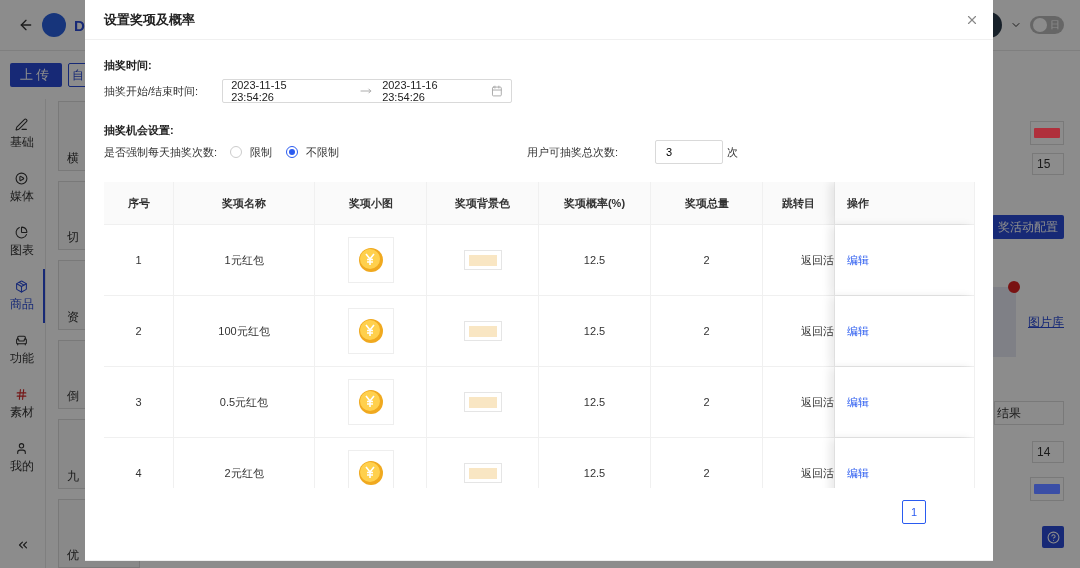 The height and width of the screenshot is (568, 1080). Describe the element at coordinates (371, 203) in the screenshot. I see `column-header: 奖项小图` at that location.